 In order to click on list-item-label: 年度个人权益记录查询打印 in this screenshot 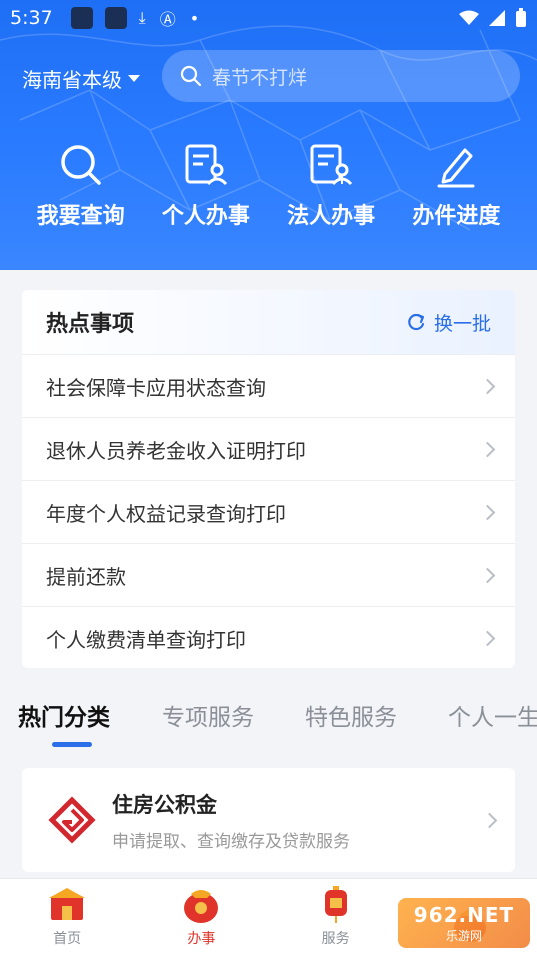, I will do `click(166, 513)`.